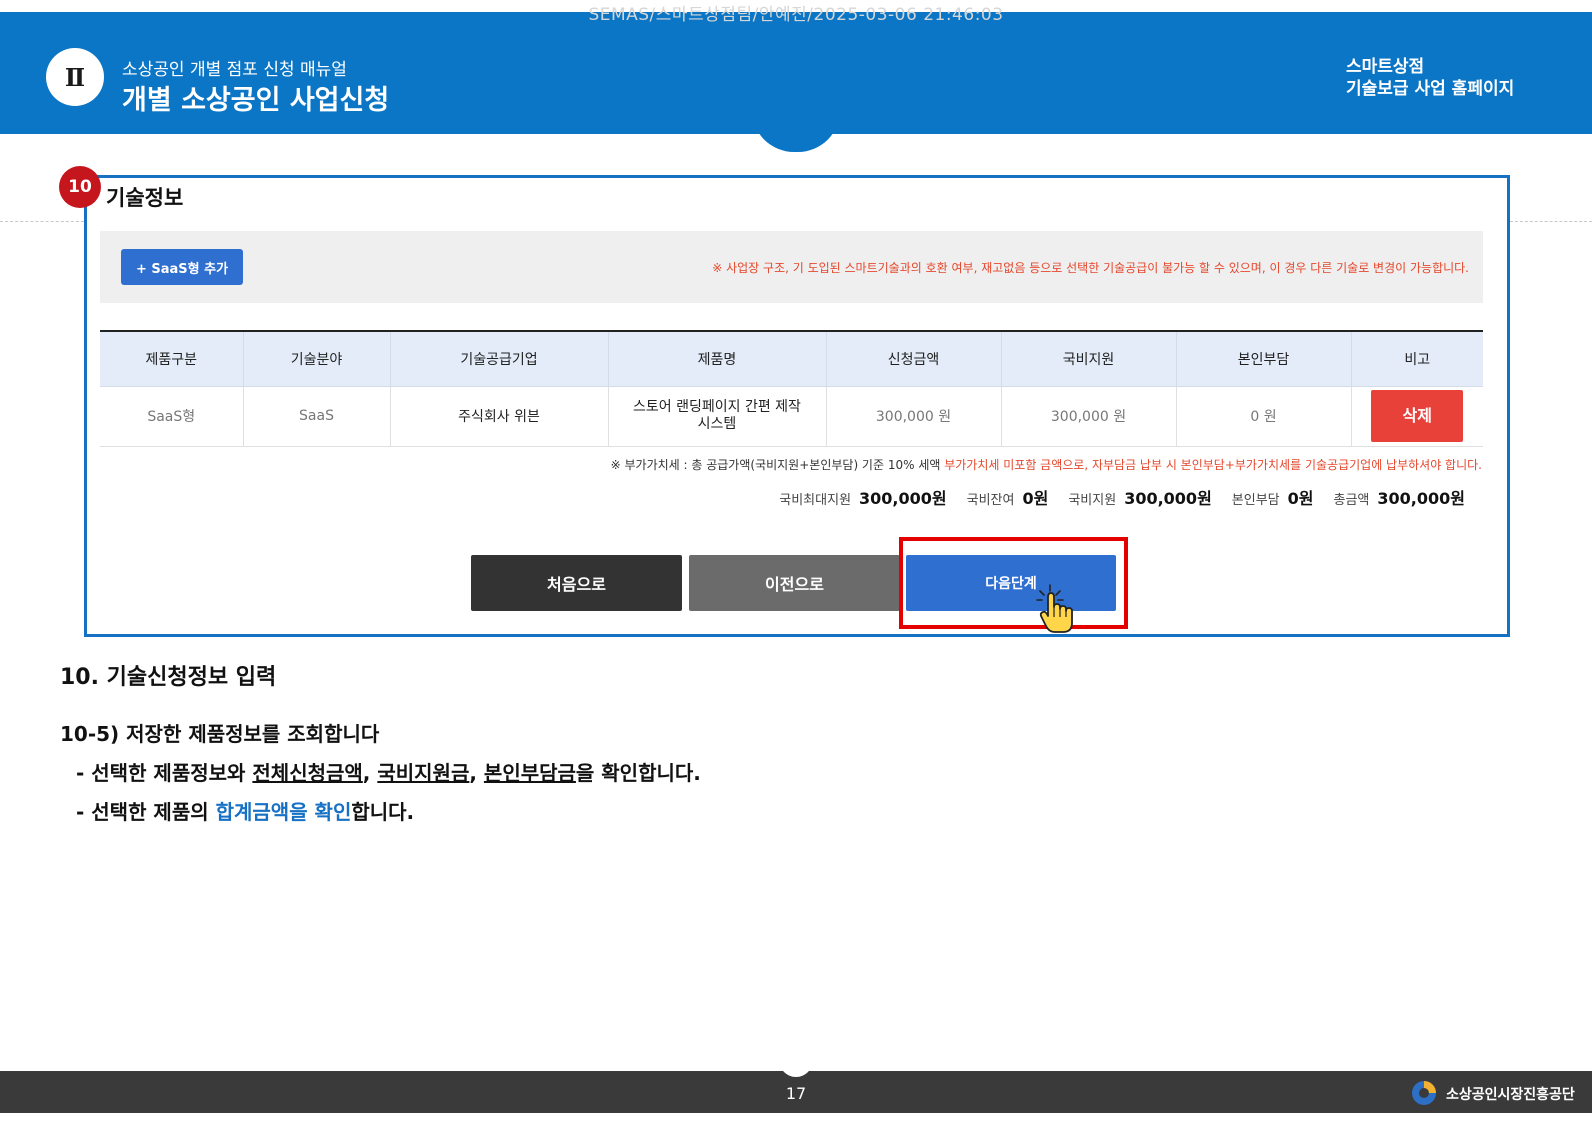 The width and height of the screenshot is (1592, 1125). I want to click on table-header-row: 제품구분 기술분야 기술공급기업 제품명 신청금액 국비지원 본인부담 비고, so click(791, 359).